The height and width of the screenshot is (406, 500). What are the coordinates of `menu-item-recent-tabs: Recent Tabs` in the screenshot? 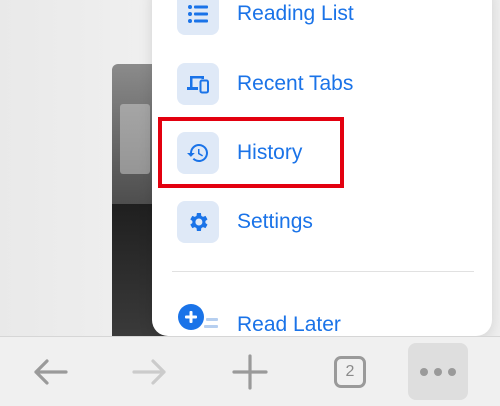 It's located at (327, 84).